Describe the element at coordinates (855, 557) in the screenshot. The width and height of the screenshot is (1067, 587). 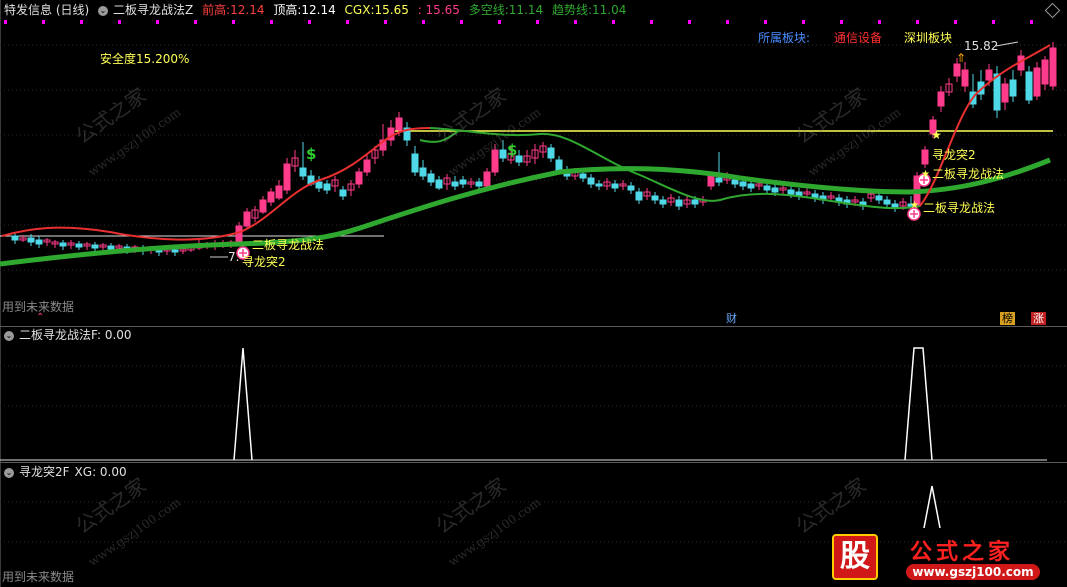
I see `logo-glyph: 股` at that location.